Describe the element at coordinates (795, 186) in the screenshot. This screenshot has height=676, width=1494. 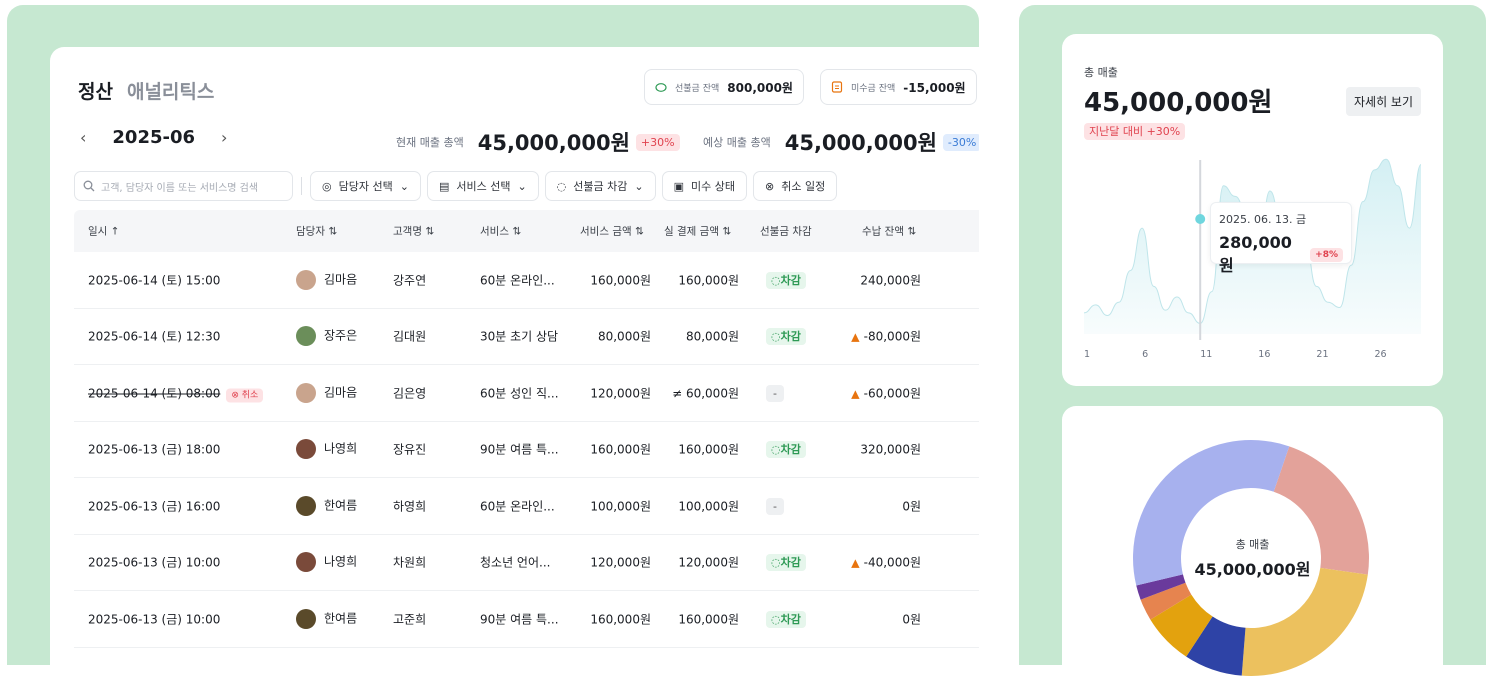
I see `cancel-schedule-button: ⊗ 취소 일정` at that location.